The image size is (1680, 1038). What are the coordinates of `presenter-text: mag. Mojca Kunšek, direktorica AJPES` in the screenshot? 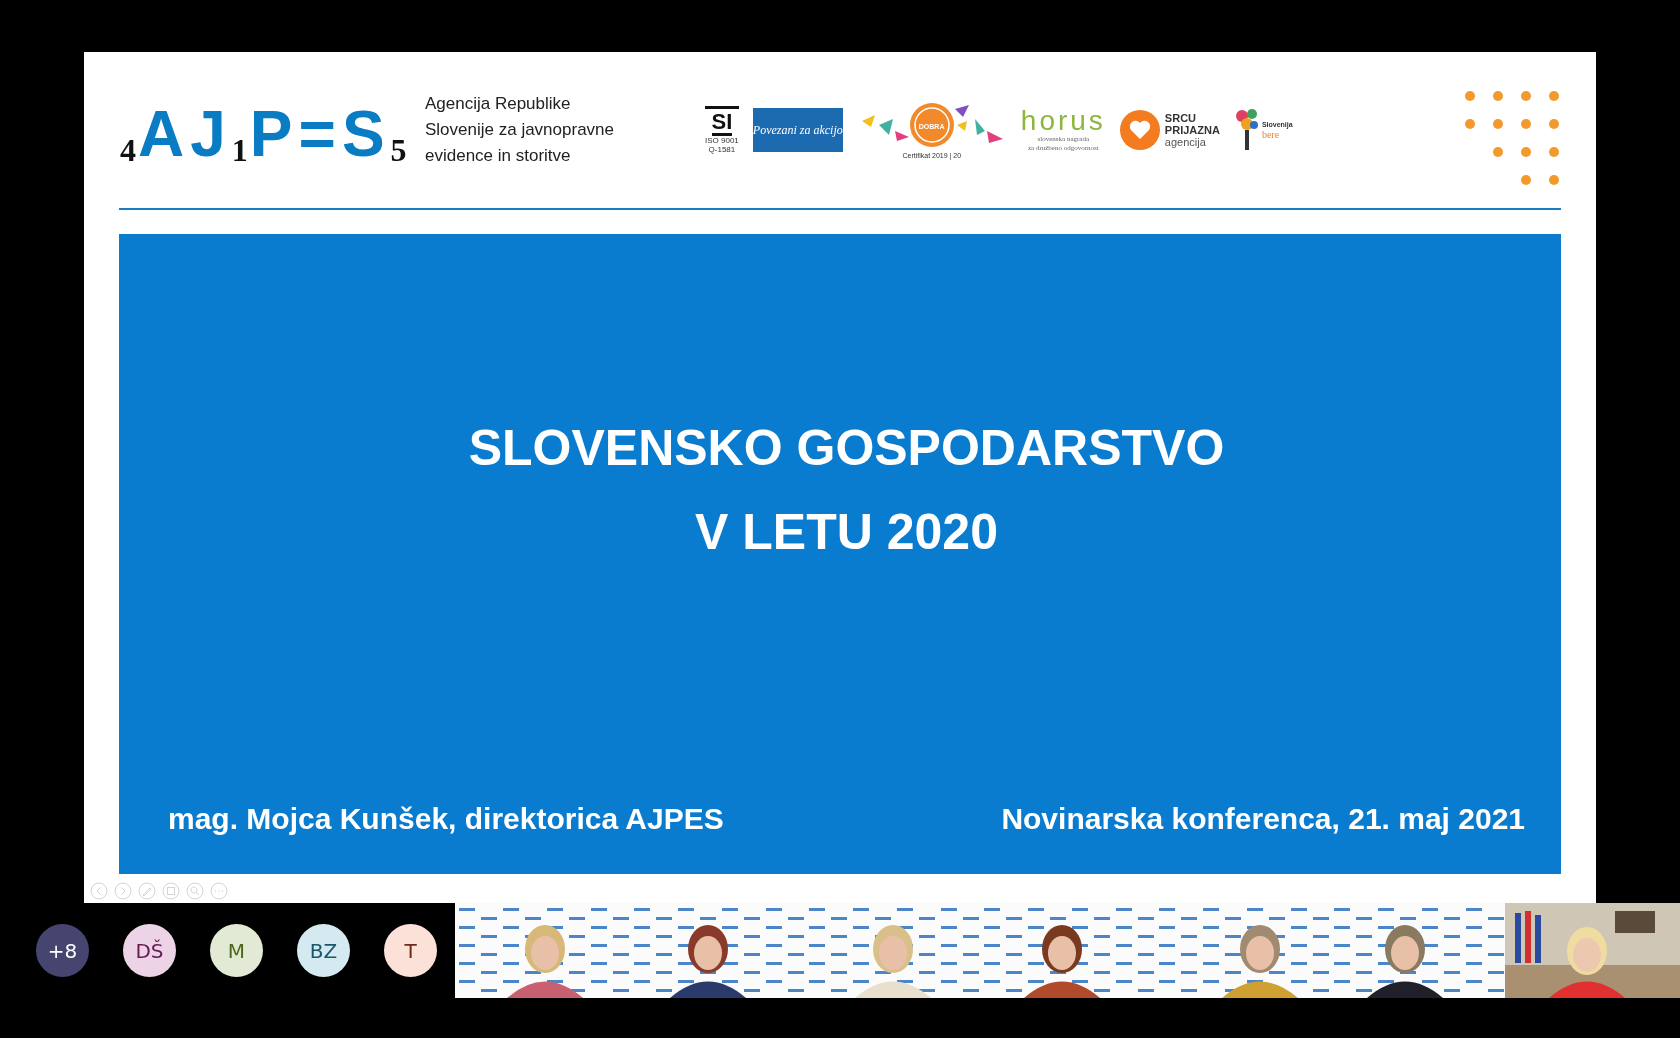 It's located at (446, 819).